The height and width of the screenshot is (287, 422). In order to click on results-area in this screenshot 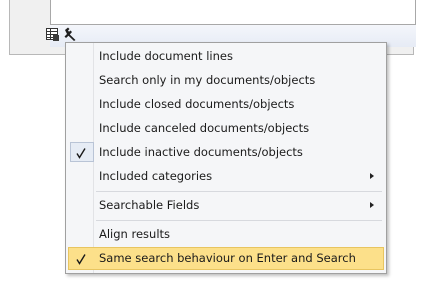, I will do `click(233, 12)`.